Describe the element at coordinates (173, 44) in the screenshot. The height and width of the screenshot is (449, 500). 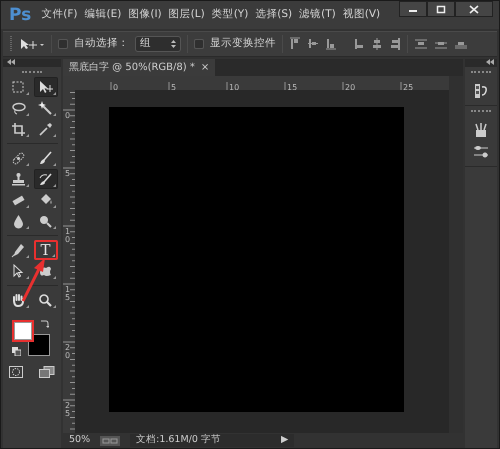
I see `spinner-arrows-icon` at that location.